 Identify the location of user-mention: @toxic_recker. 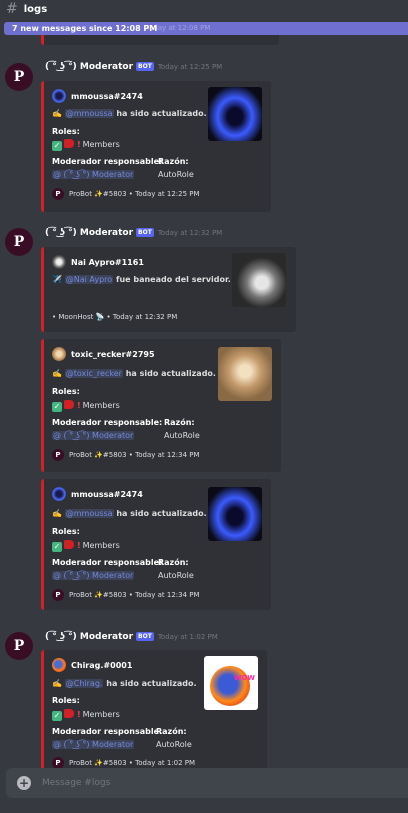
(93, 373).